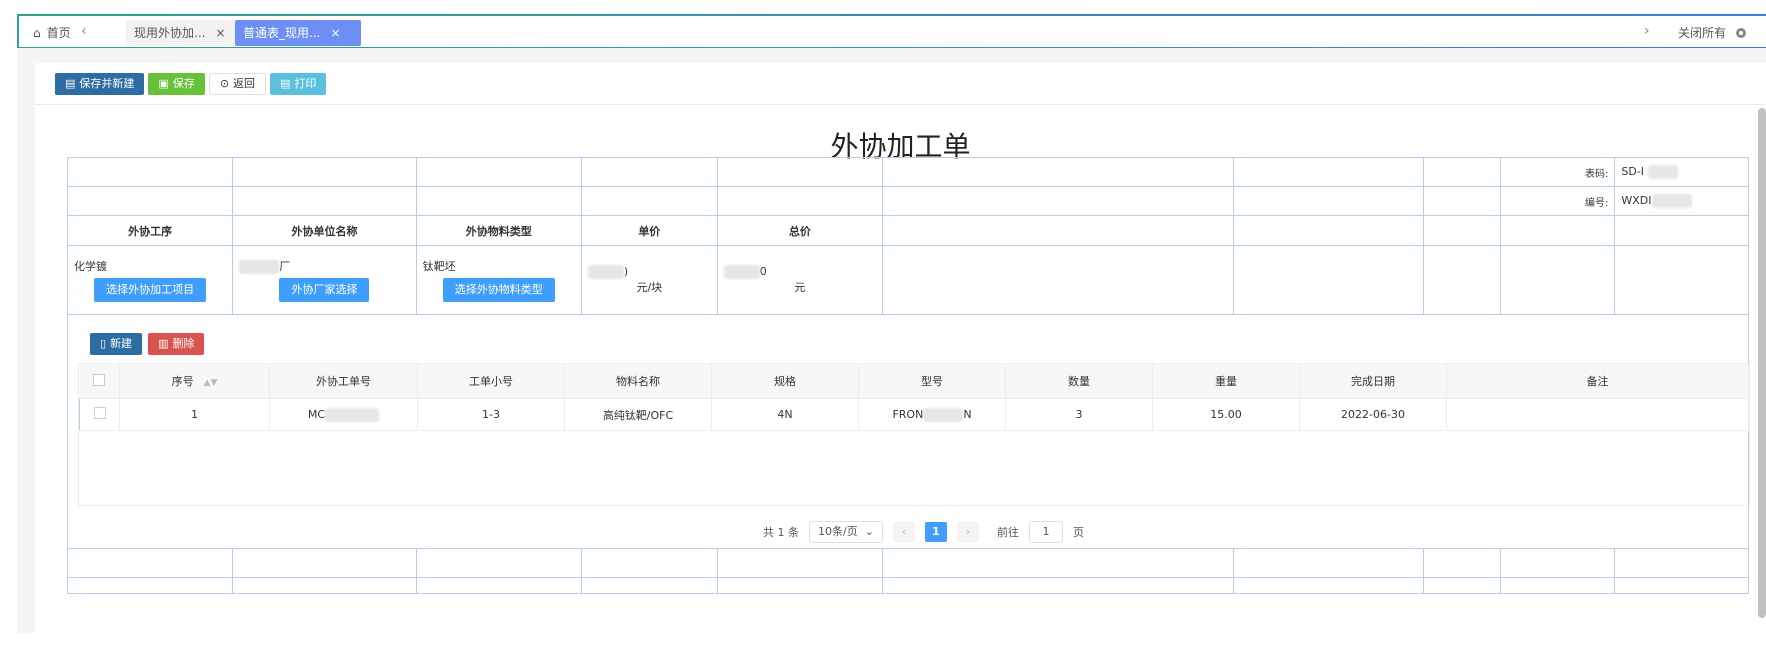 This screenshot has width=1766, height=666. What do you see at coordinates (649, 280) in the screenshot?
I see `unit-price-cell: ) 元/块` at bounding box center [649, 280].